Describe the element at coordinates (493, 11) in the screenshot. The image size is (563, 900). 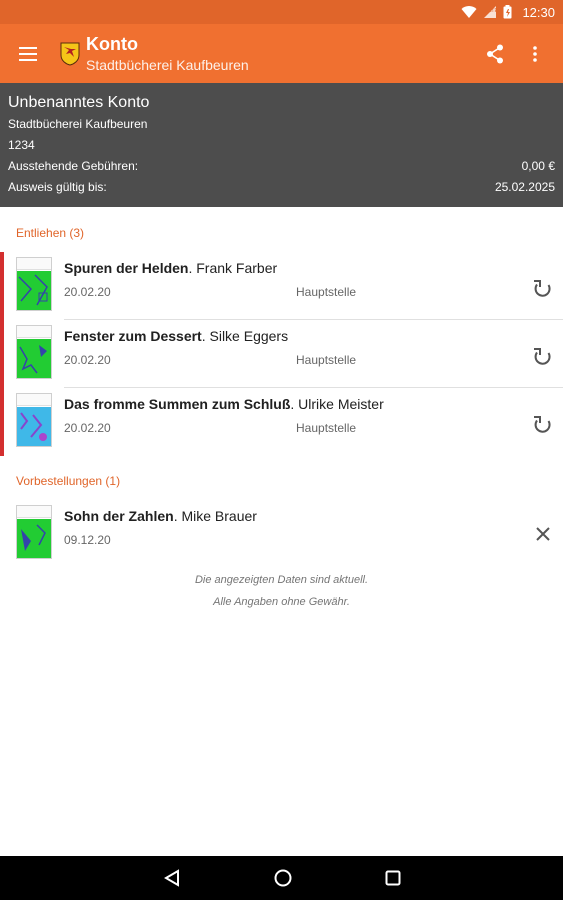
I see `svg-text: LTE` at that location.